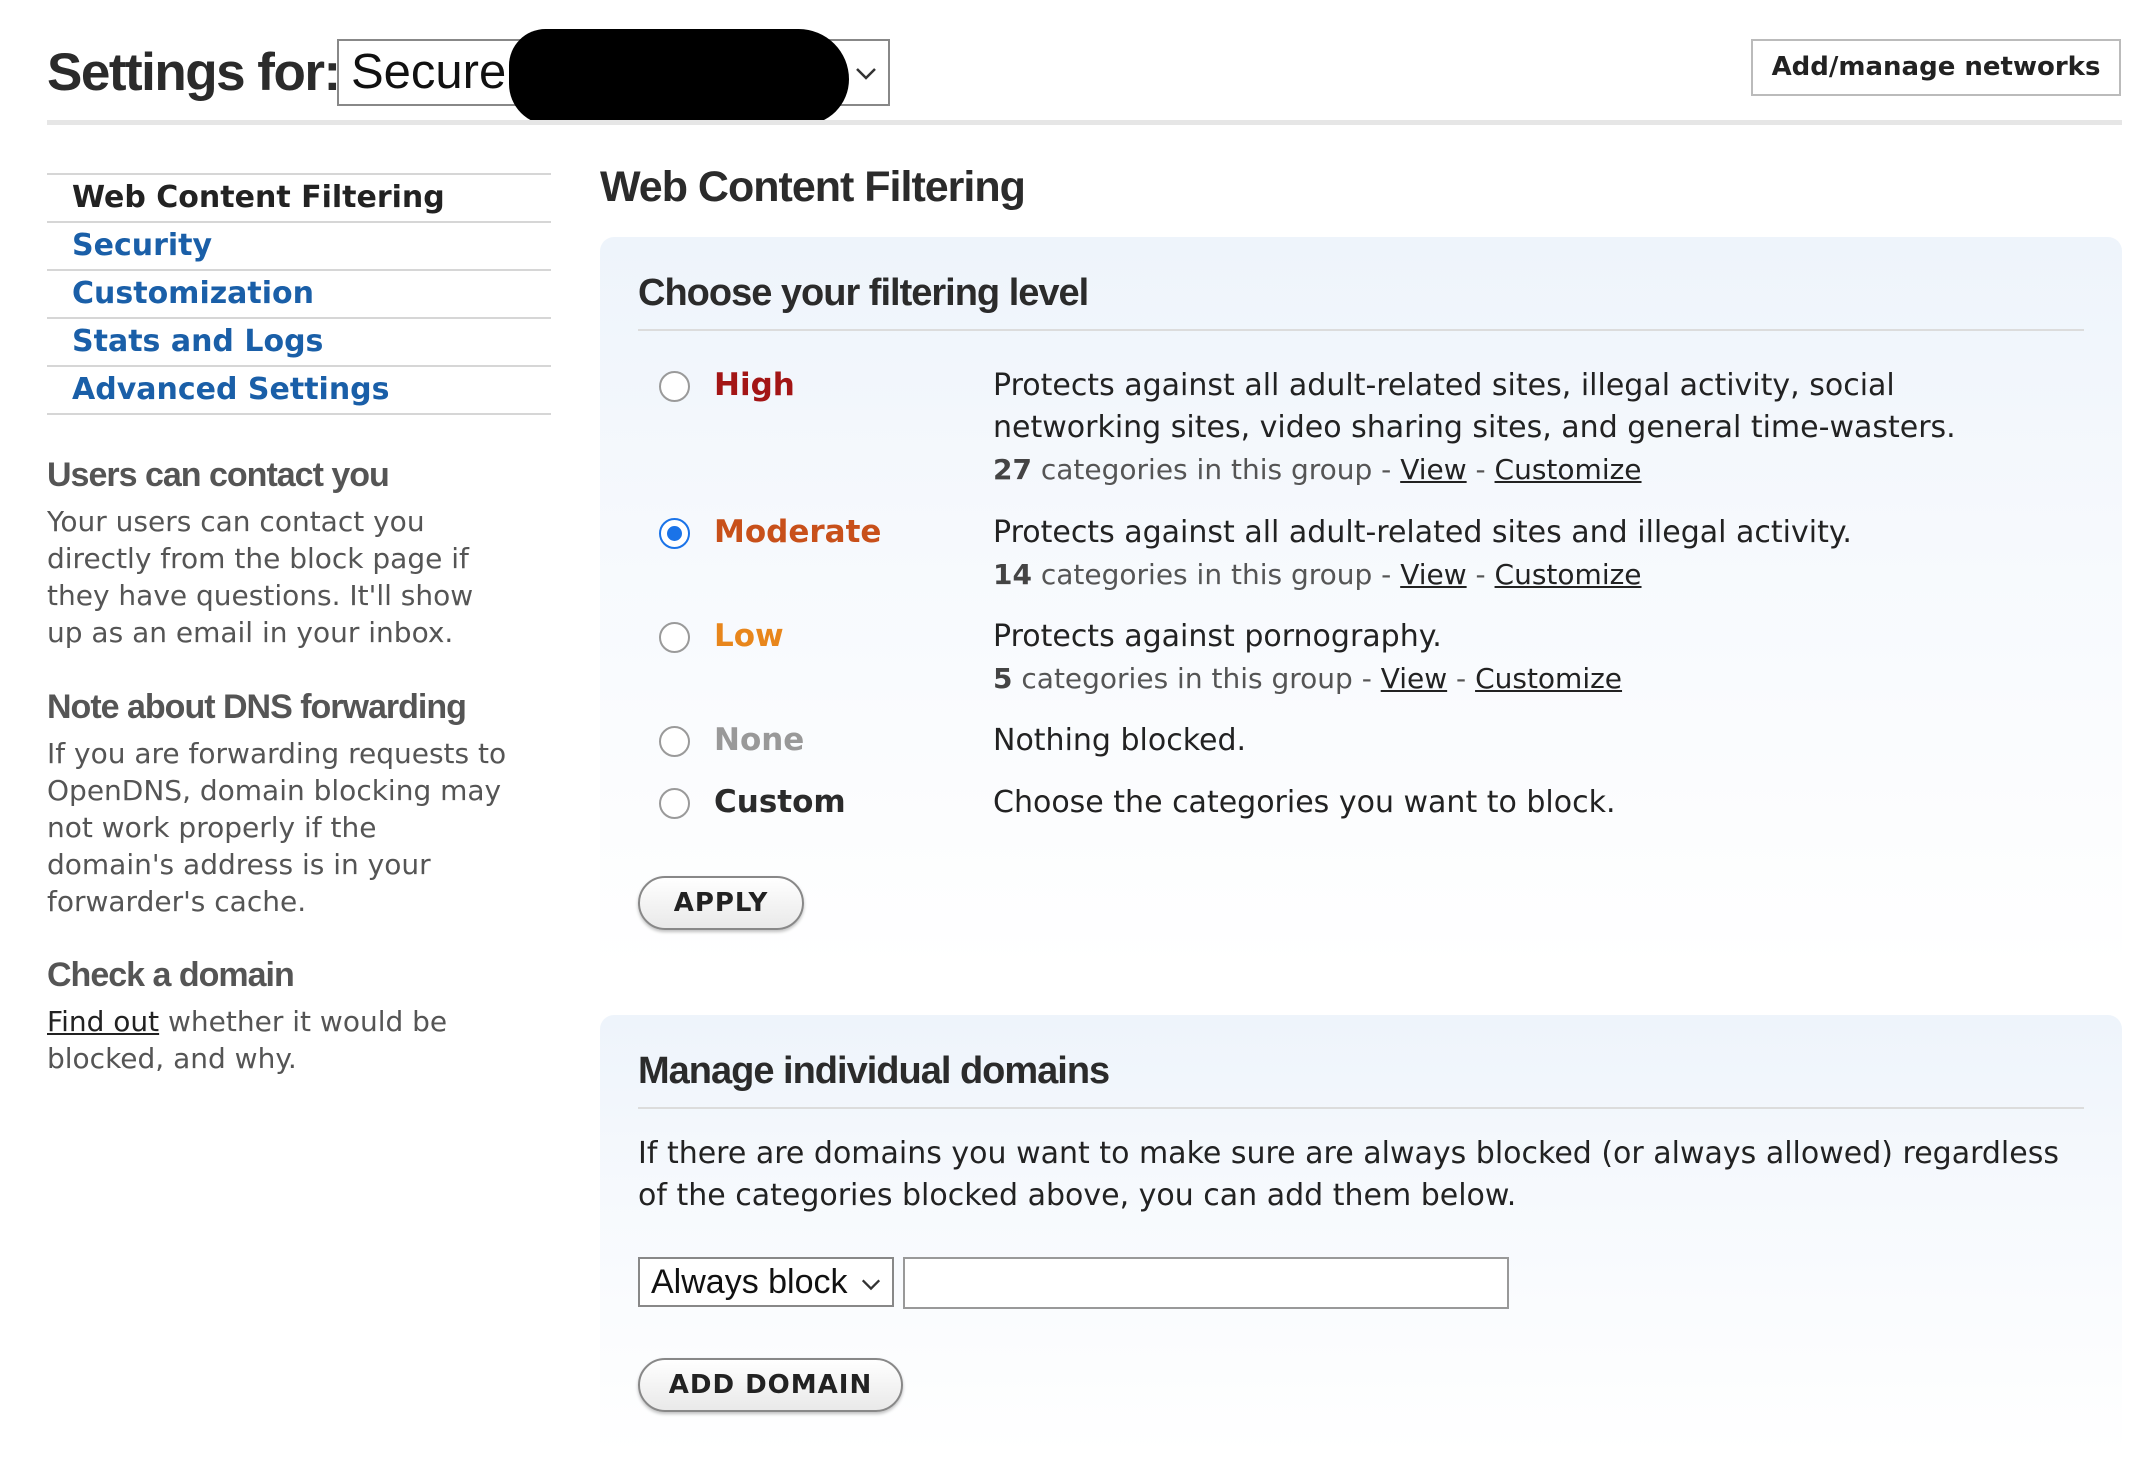 This screenshot has height=1465, width=2153. Describe the element at coordinates (1568, 469) in the screenshot. I see `customize-link-high: Customize` at that location.